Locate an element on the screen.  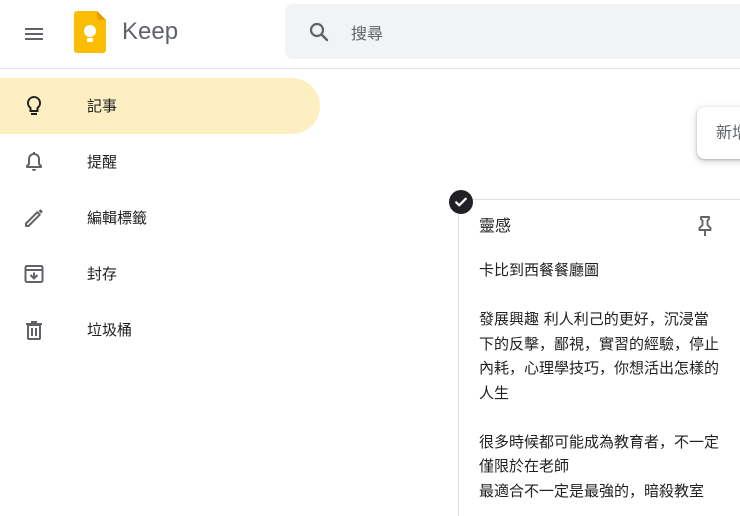
sidebar-item-edit-labels: 編輯標籤 is located at coordinates (160, 218).